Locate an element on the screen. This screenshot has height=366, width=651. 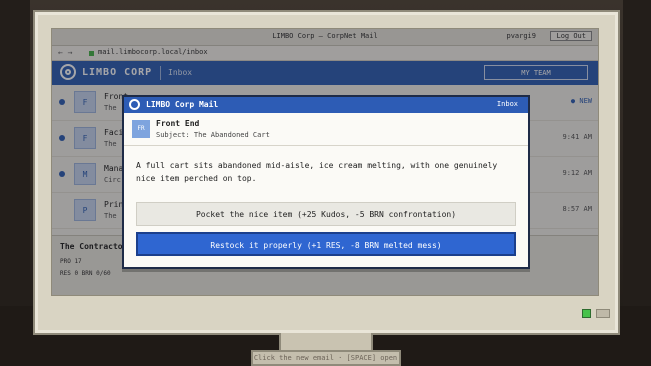
power-led-icon is located at coordinates (586, 313).